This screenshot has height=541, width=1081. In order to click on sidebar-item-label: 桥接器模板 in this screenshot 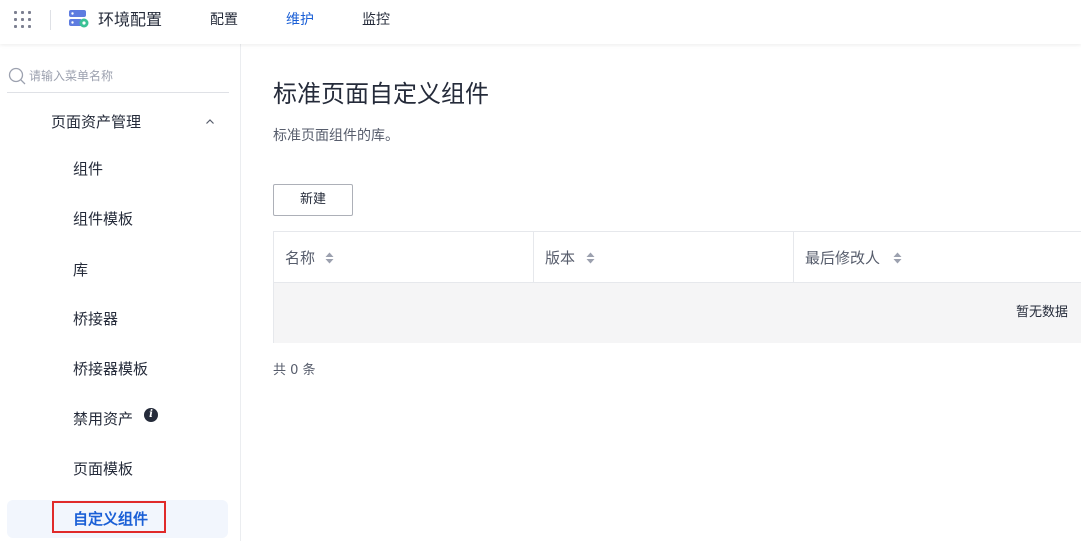, I will do `click(111, 369)`.